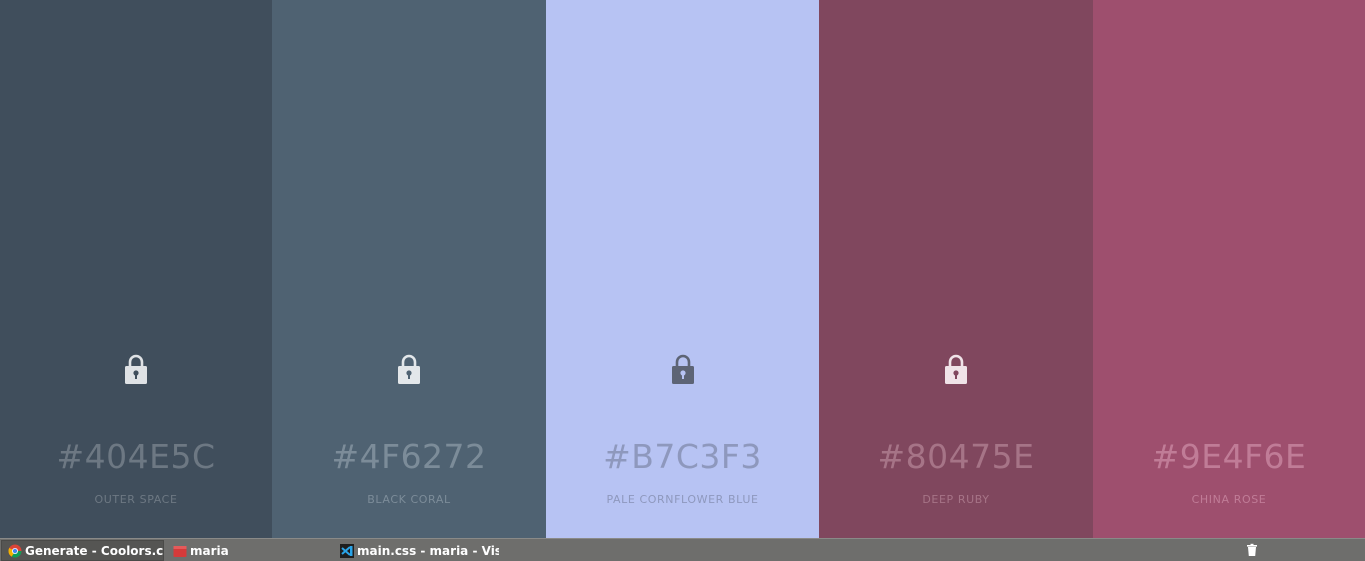 The height and width of the screenshot is (561, 1365). I want to click on color-name: PALE CORNFLOWER BLUE, so click(682, 499).